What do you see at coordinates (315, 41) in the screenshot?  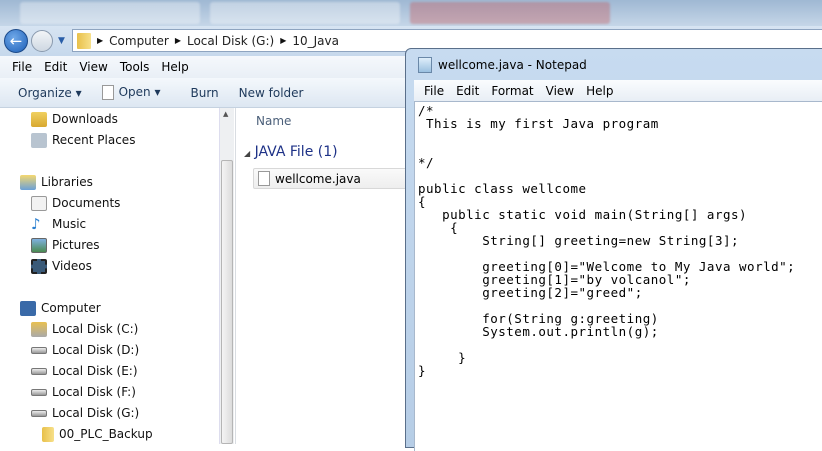 I see `breadcrumb-10-java: 10_Java` at bounding box center [315, 41].